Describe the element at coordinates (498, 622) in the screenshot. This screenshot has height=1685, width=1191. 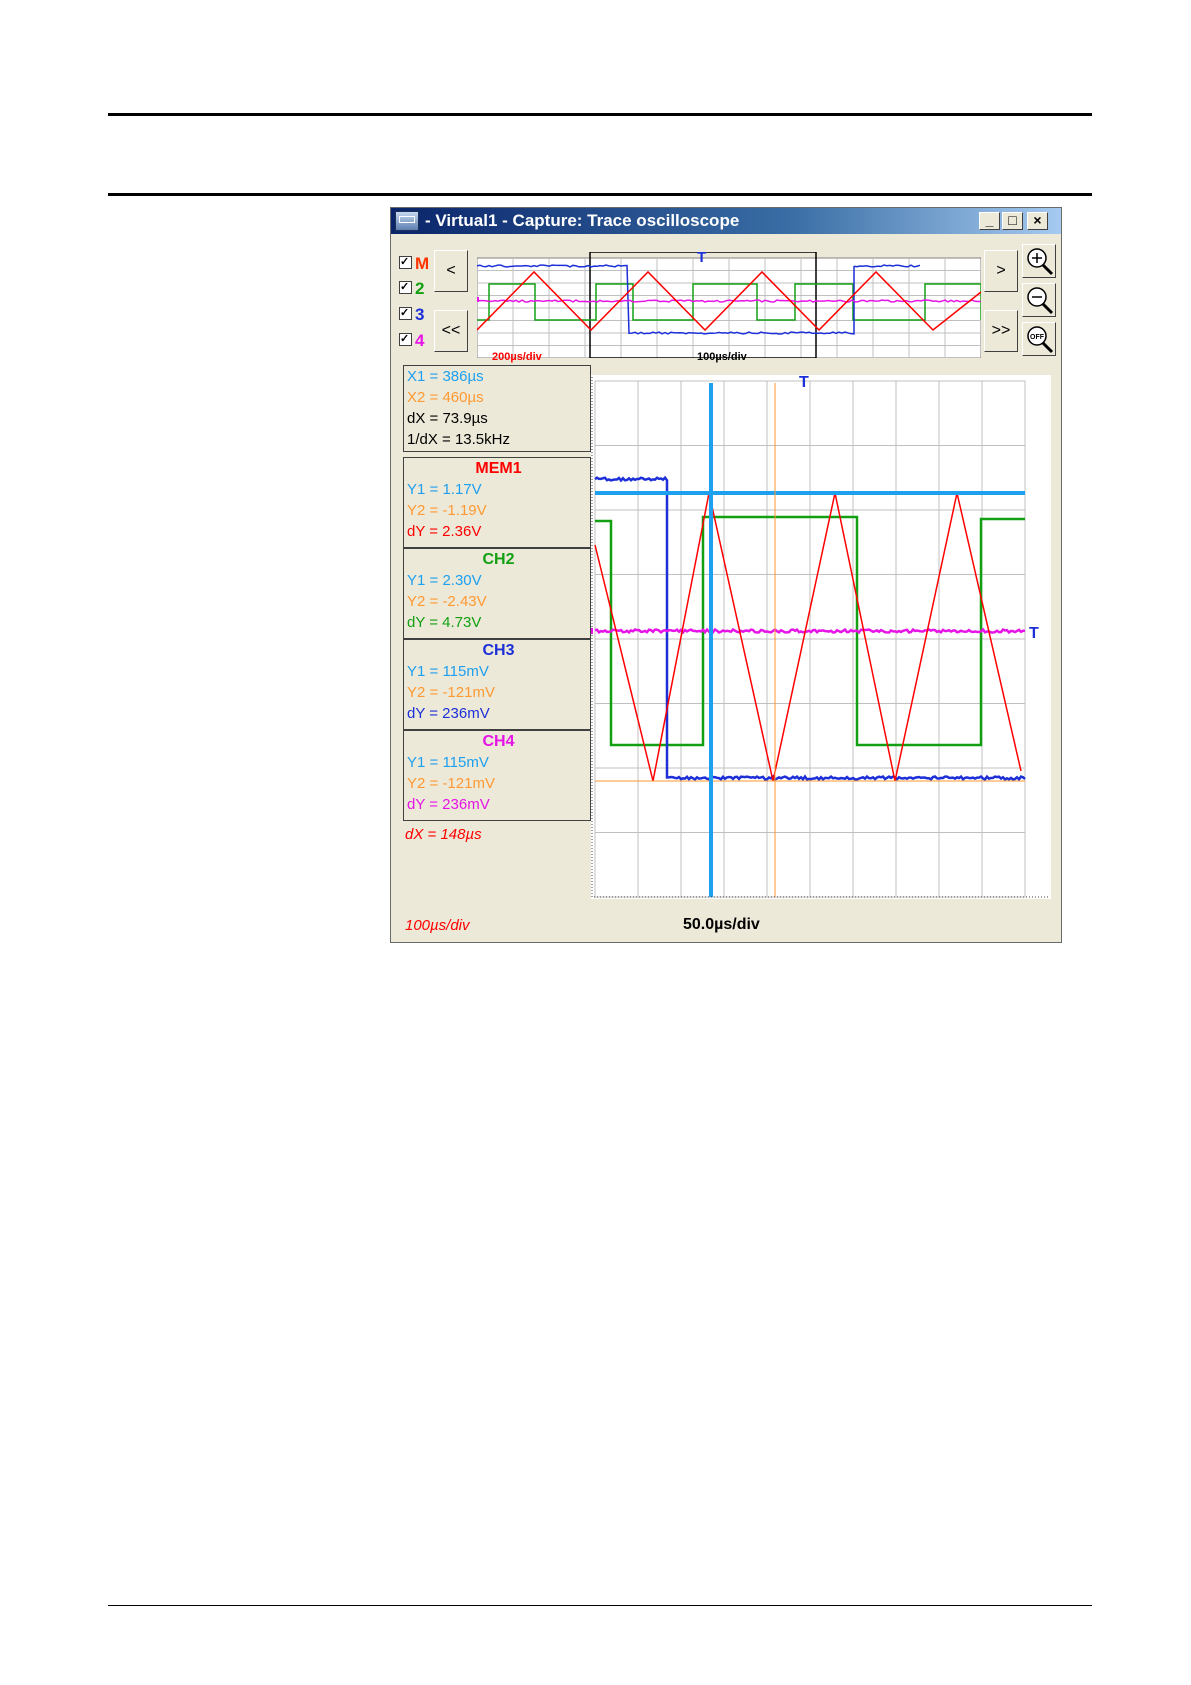
I see `measure-dy: dY = 4.73V` at that location.